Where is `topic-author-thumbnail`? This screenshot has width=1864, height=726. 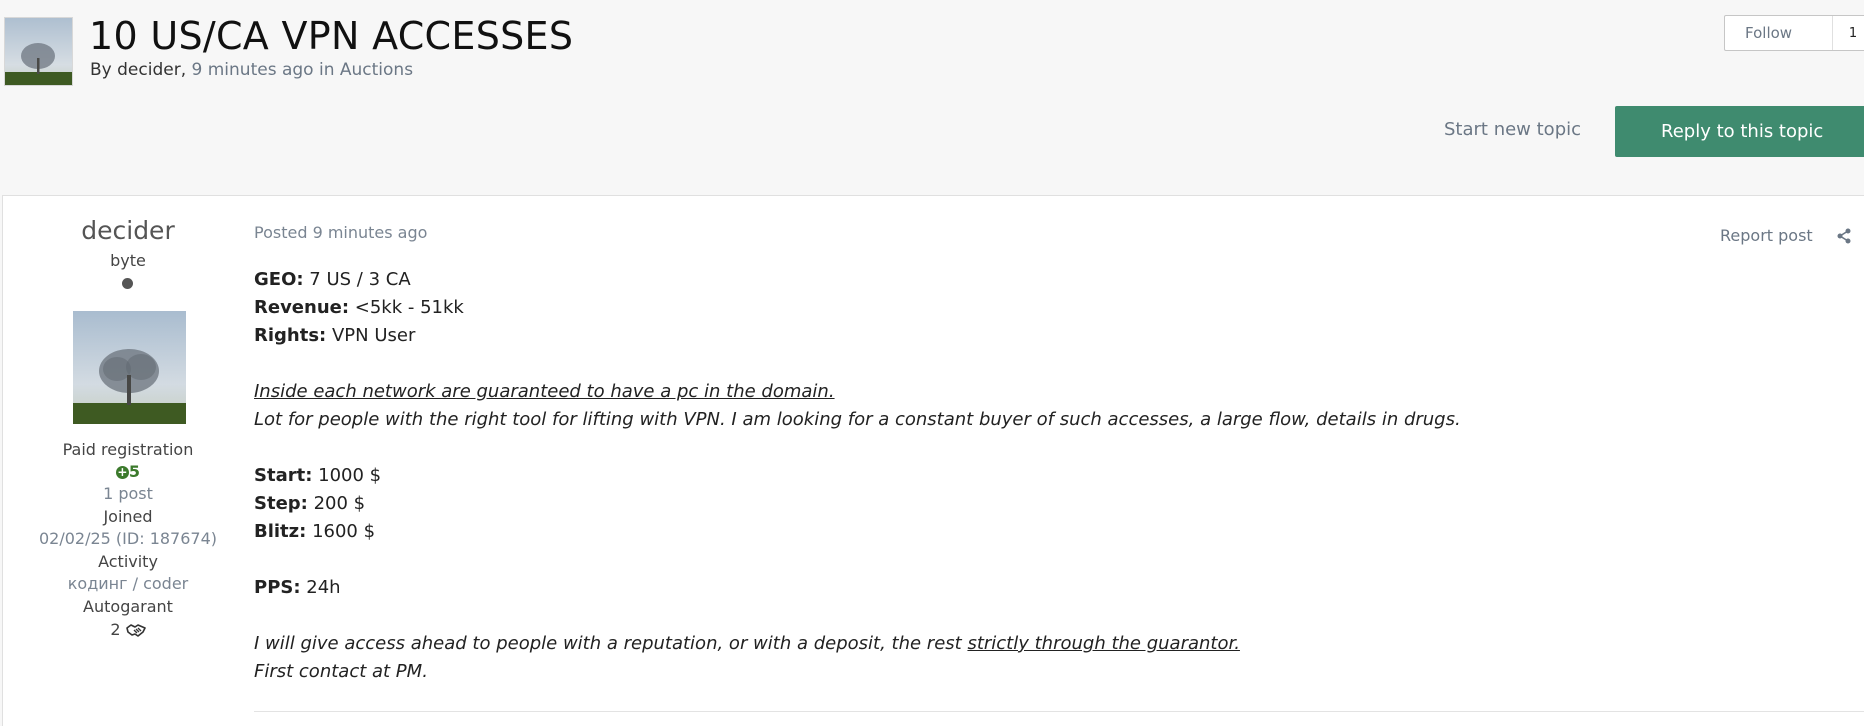 topic-author-thumbnail is located at coordinates (38, 51).